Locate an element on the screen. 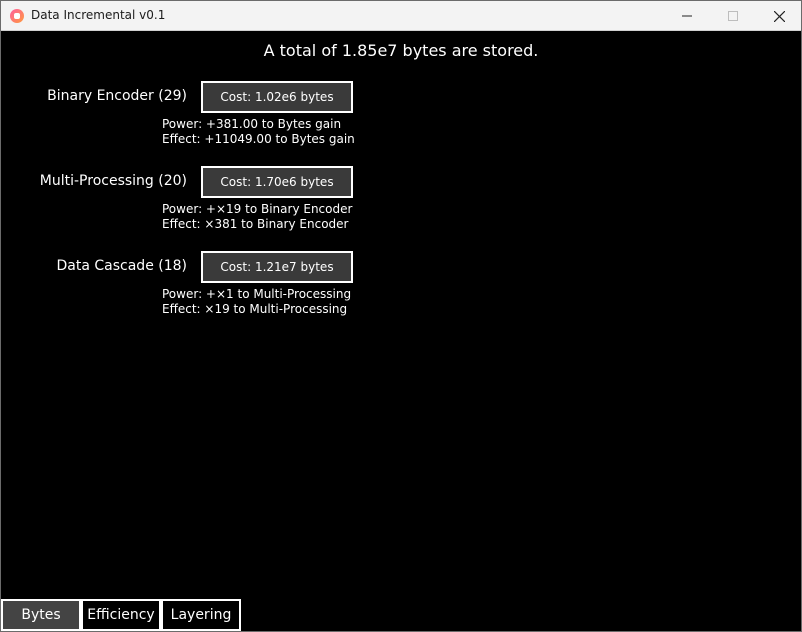 This screenshot has width=802, height=632. tab-bytes: Bytes is located at coordinates (41, 615).